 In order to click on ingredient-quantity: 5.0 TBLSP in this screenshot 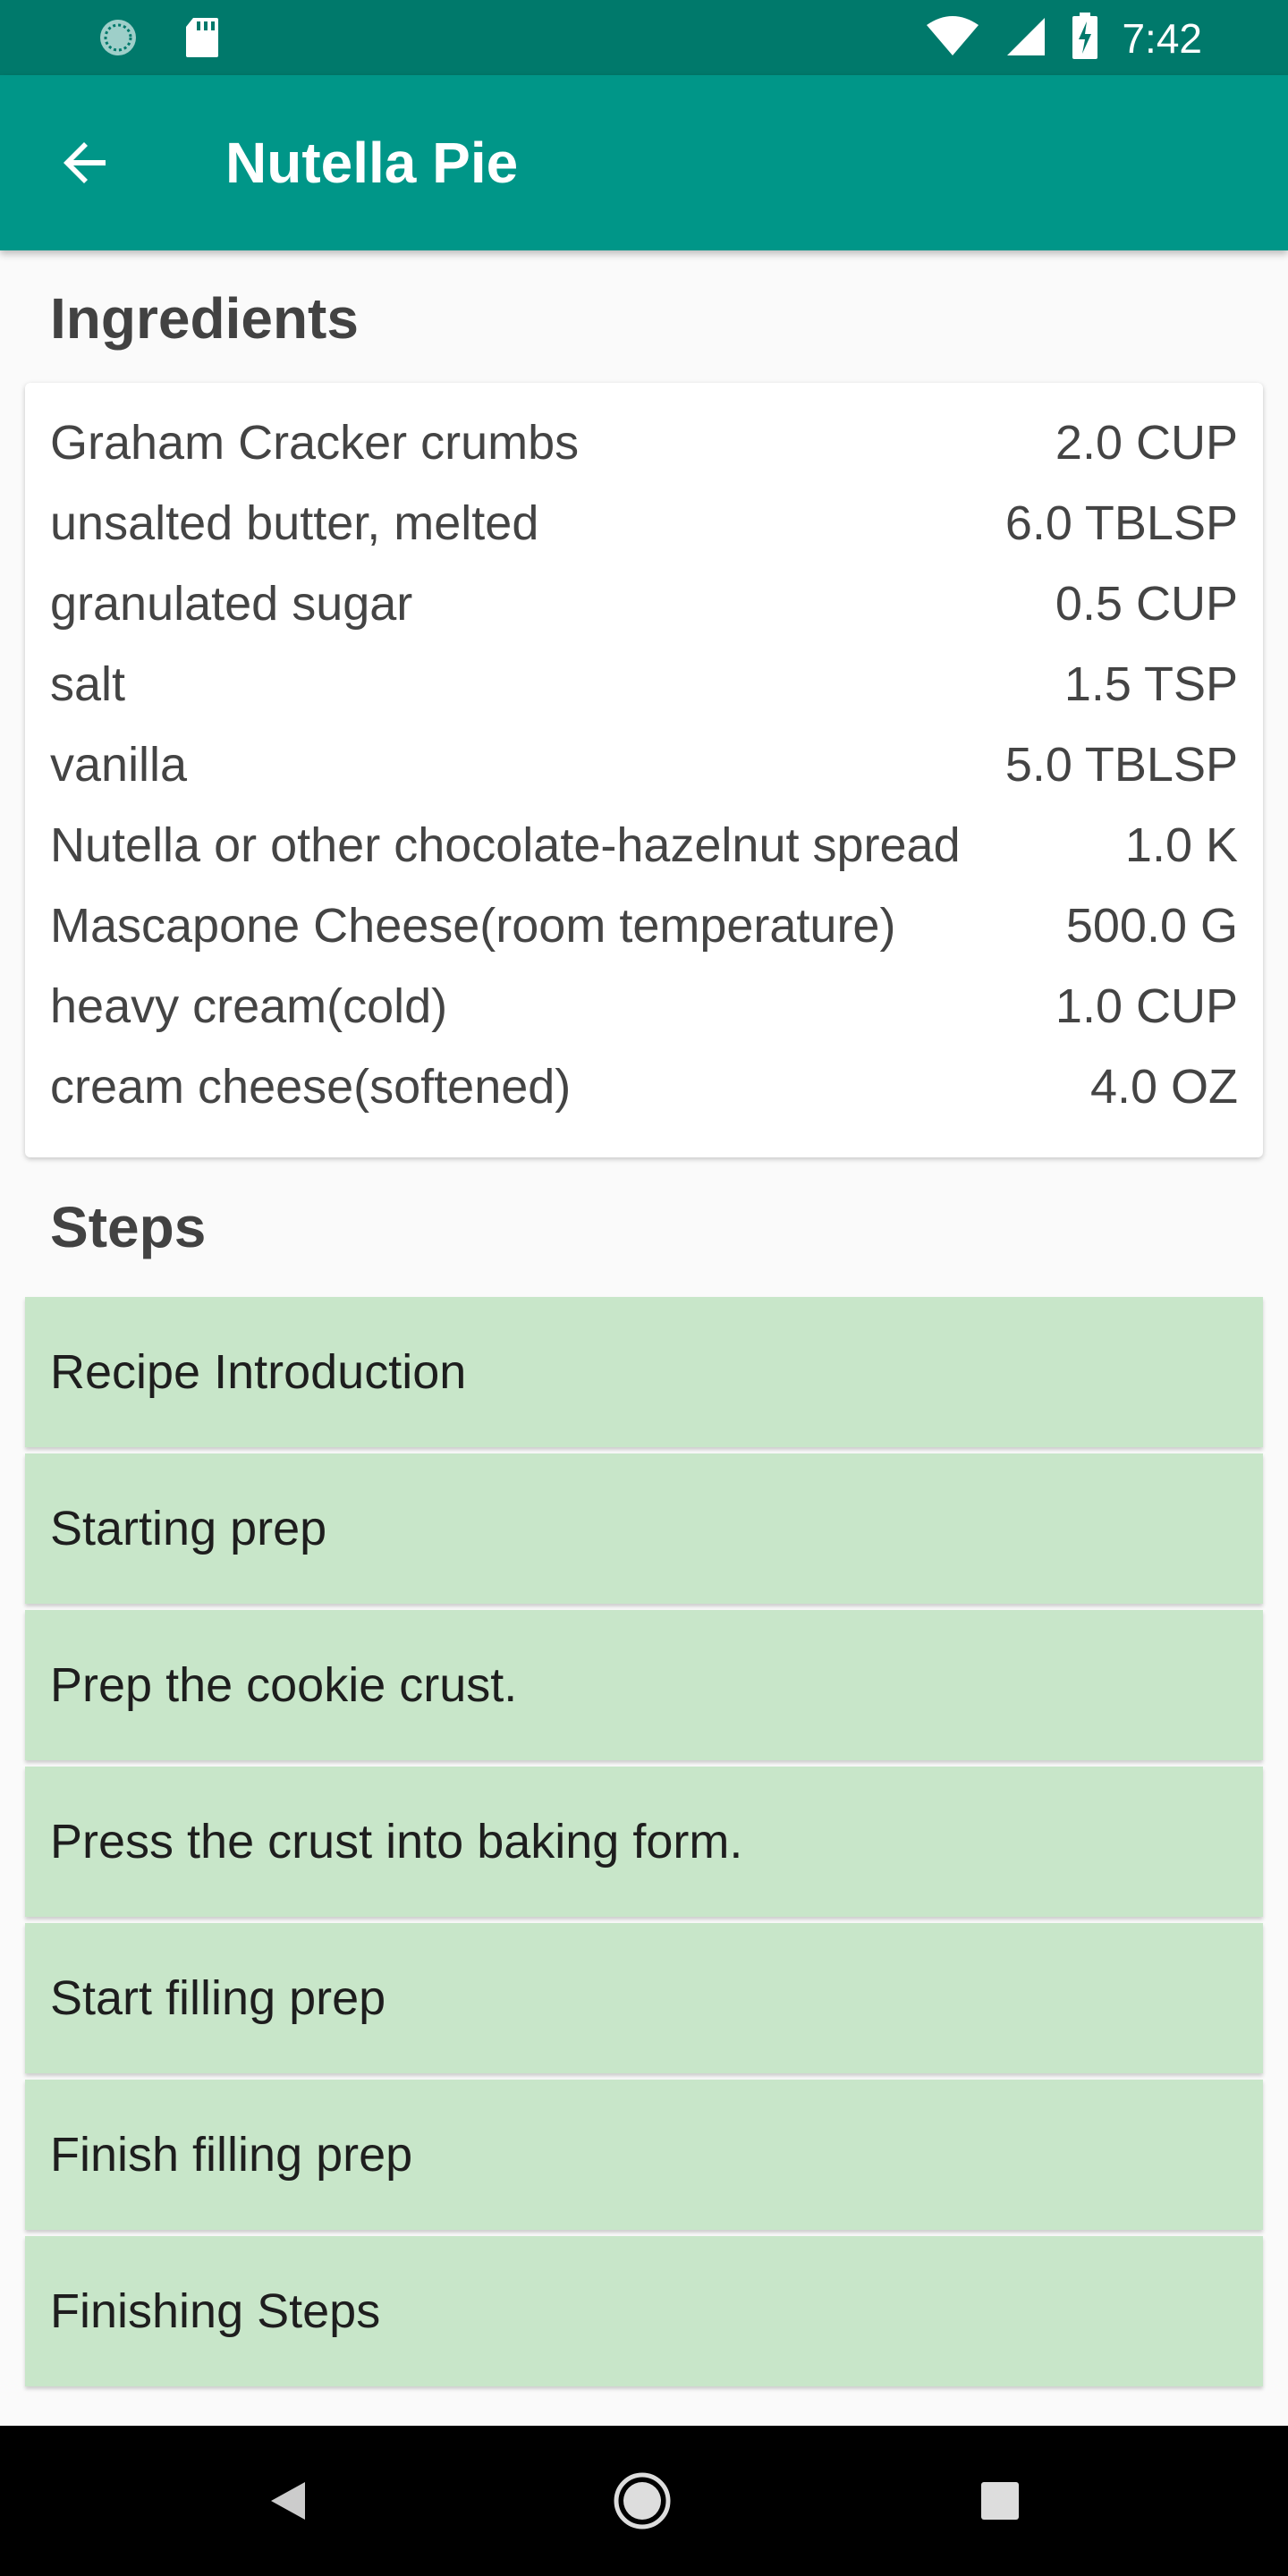, I will do `click(1121, 765)`.